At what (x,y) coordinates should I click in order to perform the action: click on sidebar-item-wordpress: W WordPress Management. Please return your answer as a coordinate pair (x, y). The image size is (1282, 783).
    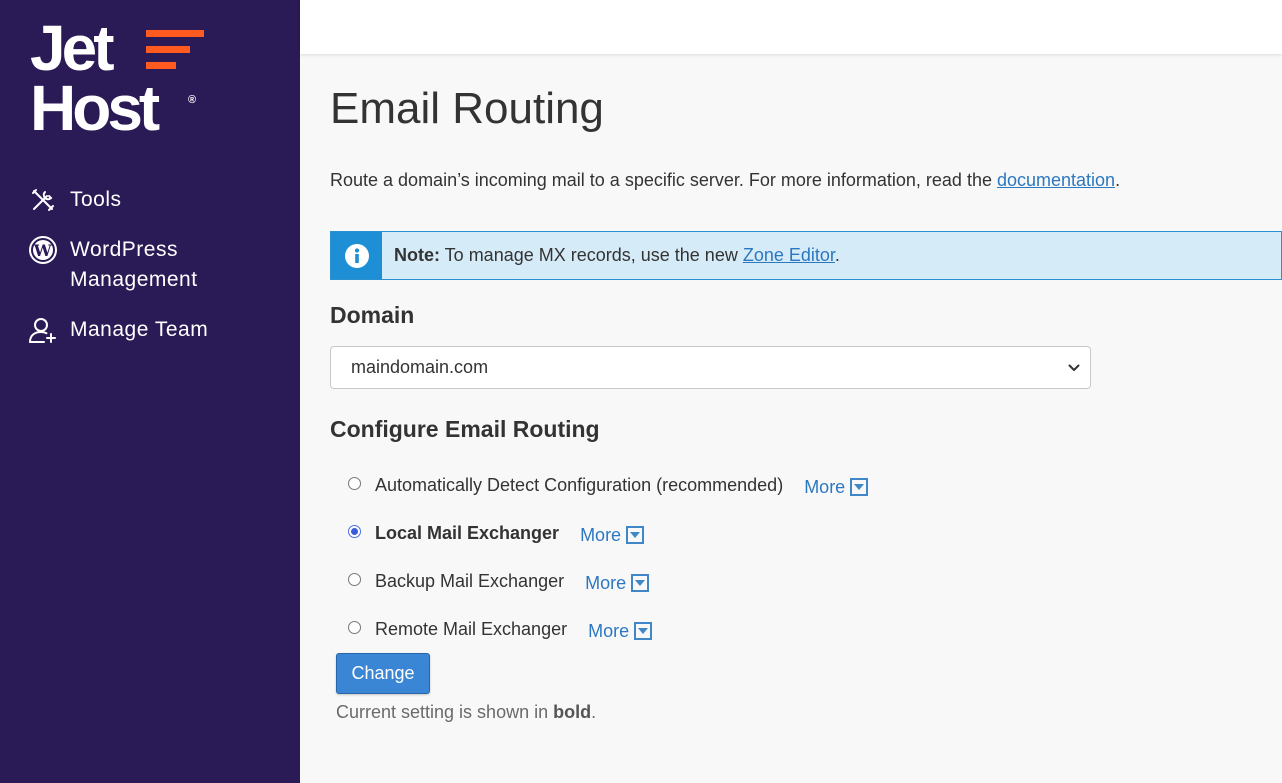
    Looking at the image, I should click on (158, 265).